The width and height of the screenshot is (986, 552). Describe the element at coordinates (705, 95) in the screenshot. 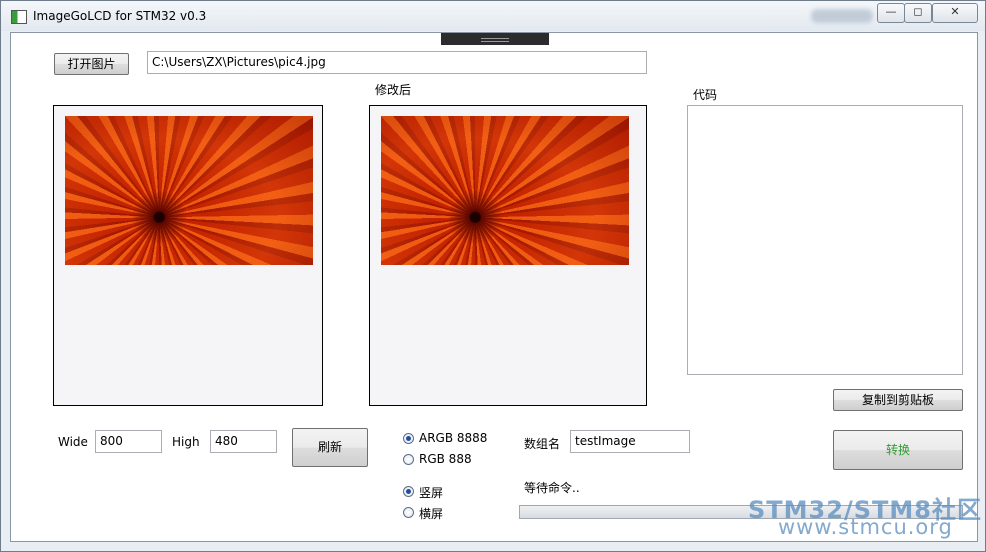

I see `code-label: 代码` at that location.